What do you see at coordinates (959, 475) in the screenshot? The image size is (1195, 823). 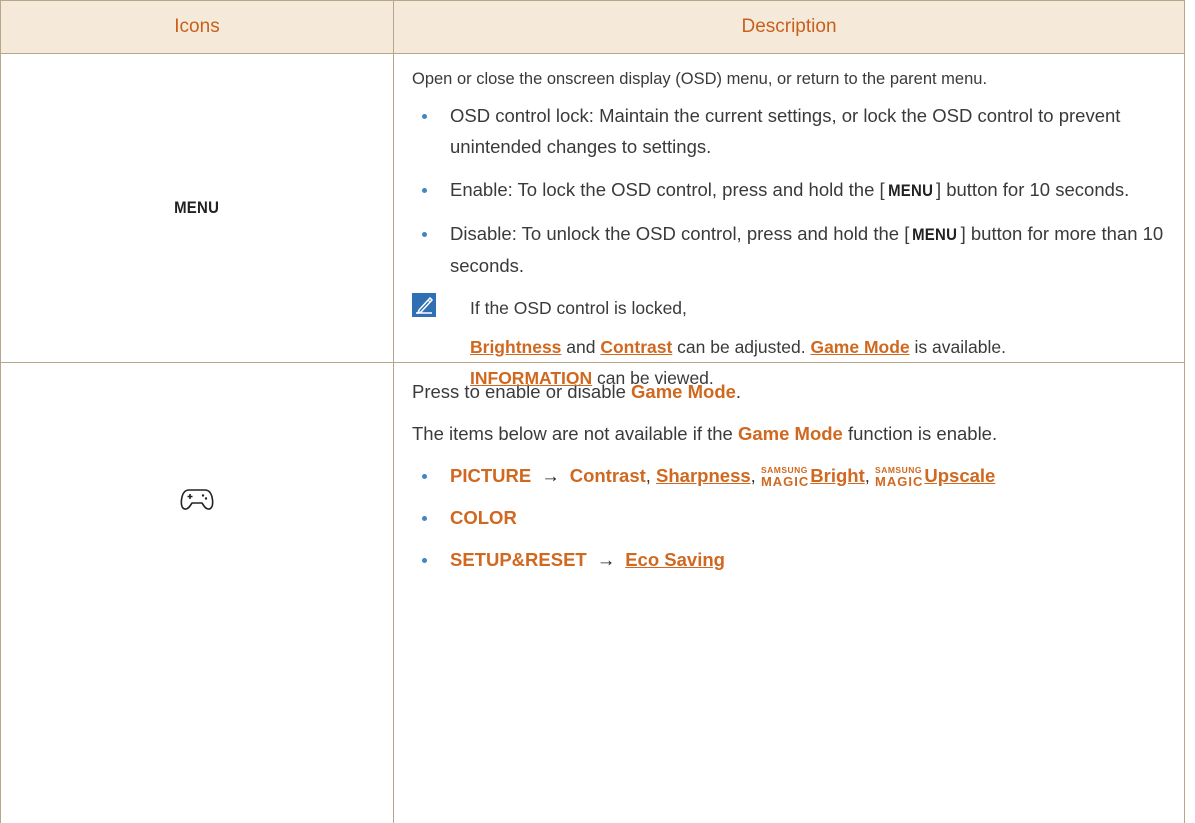 I see `link-upscale: Upscale` at bounding box center [959, 475].